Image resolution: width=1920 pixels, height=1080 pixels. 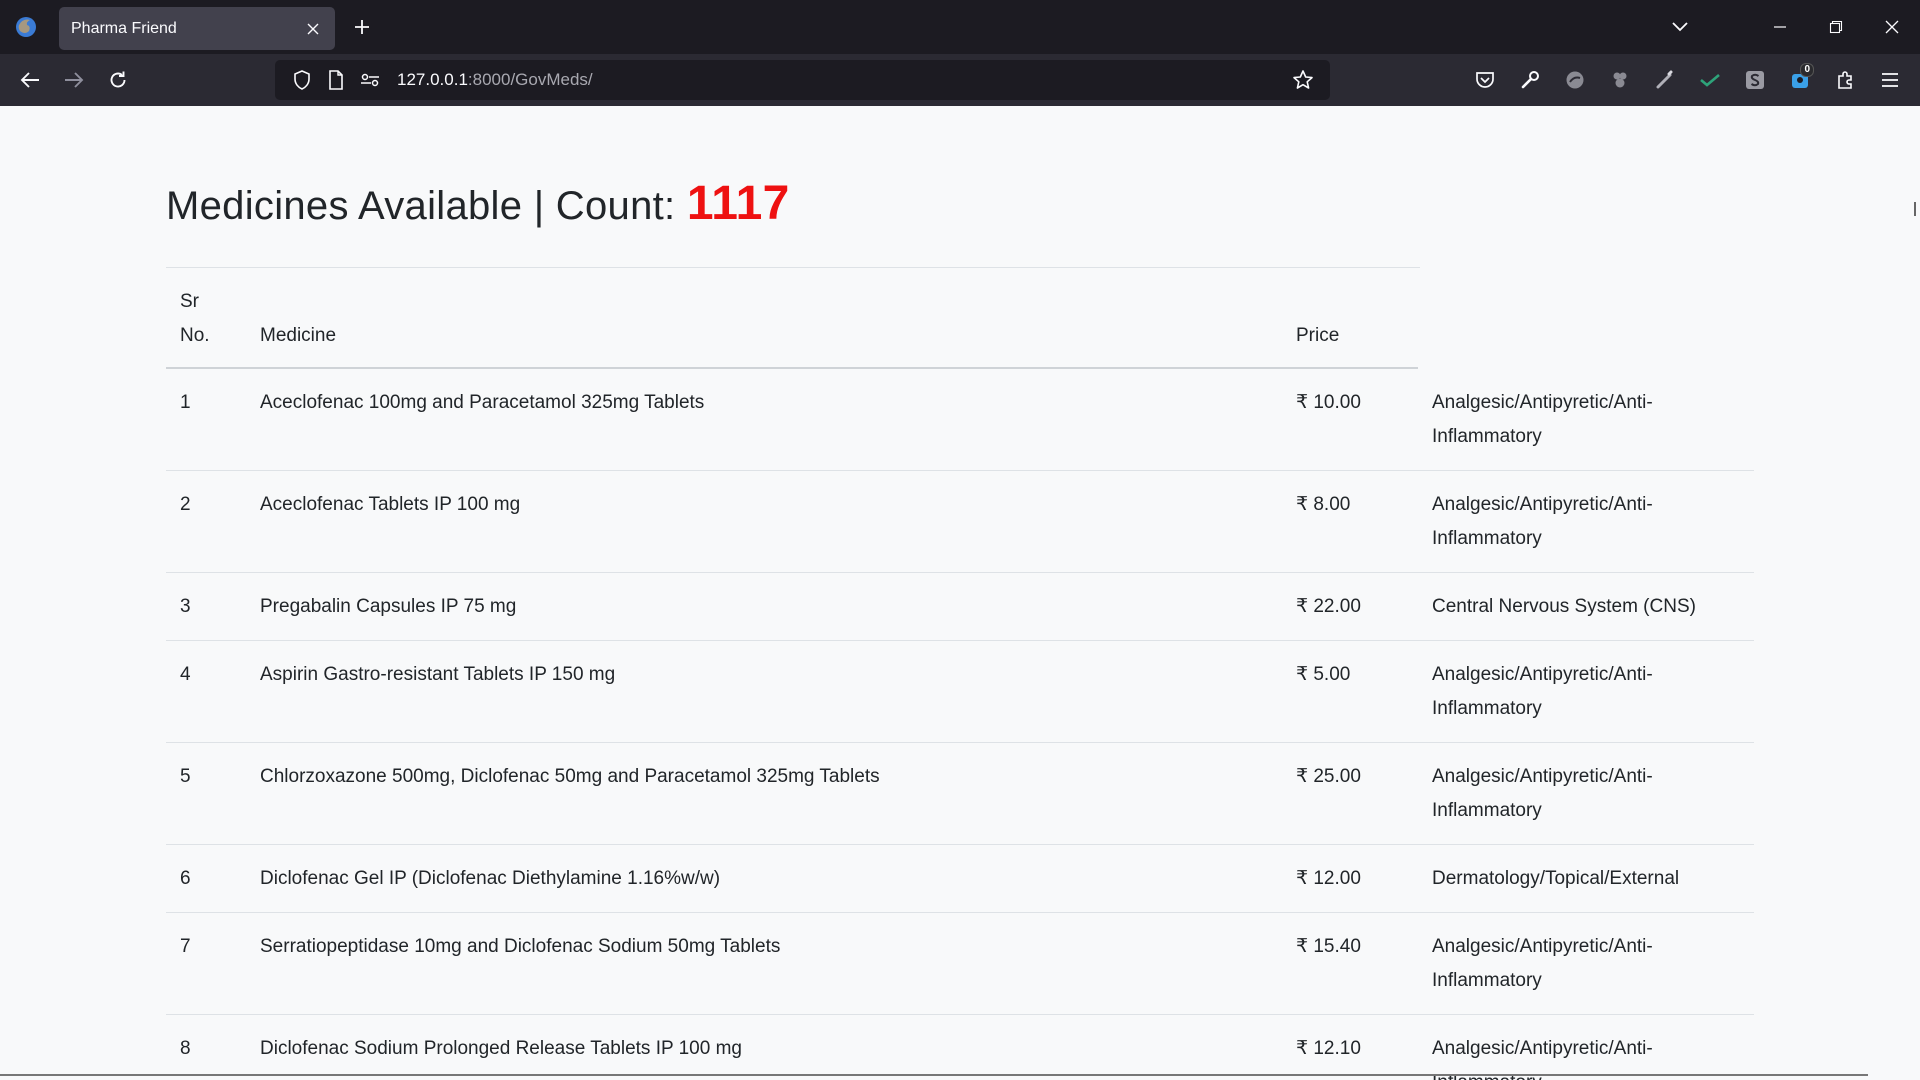 I want to click on pen-extension-icon, so click(x=1664, y=80).